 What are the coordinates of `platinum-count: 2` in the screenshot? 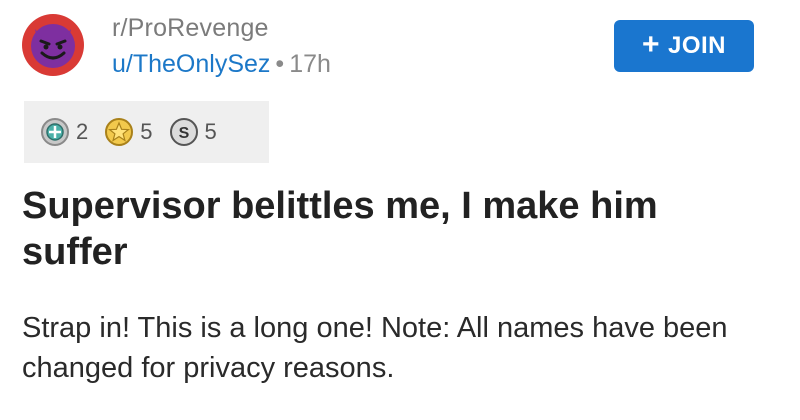 It's located at (82, 131).